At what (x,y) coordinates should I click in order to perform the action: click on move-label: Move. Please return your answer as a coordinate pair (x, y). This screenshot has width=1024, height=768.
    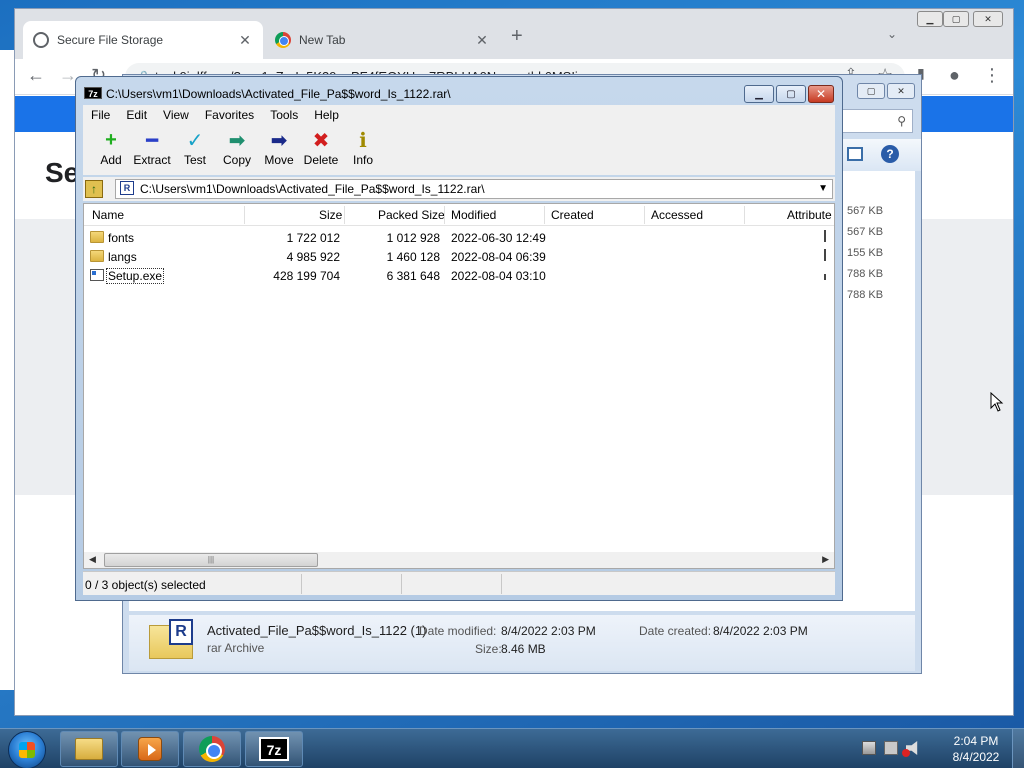
    Looking at the image, I should click on (279, 160).